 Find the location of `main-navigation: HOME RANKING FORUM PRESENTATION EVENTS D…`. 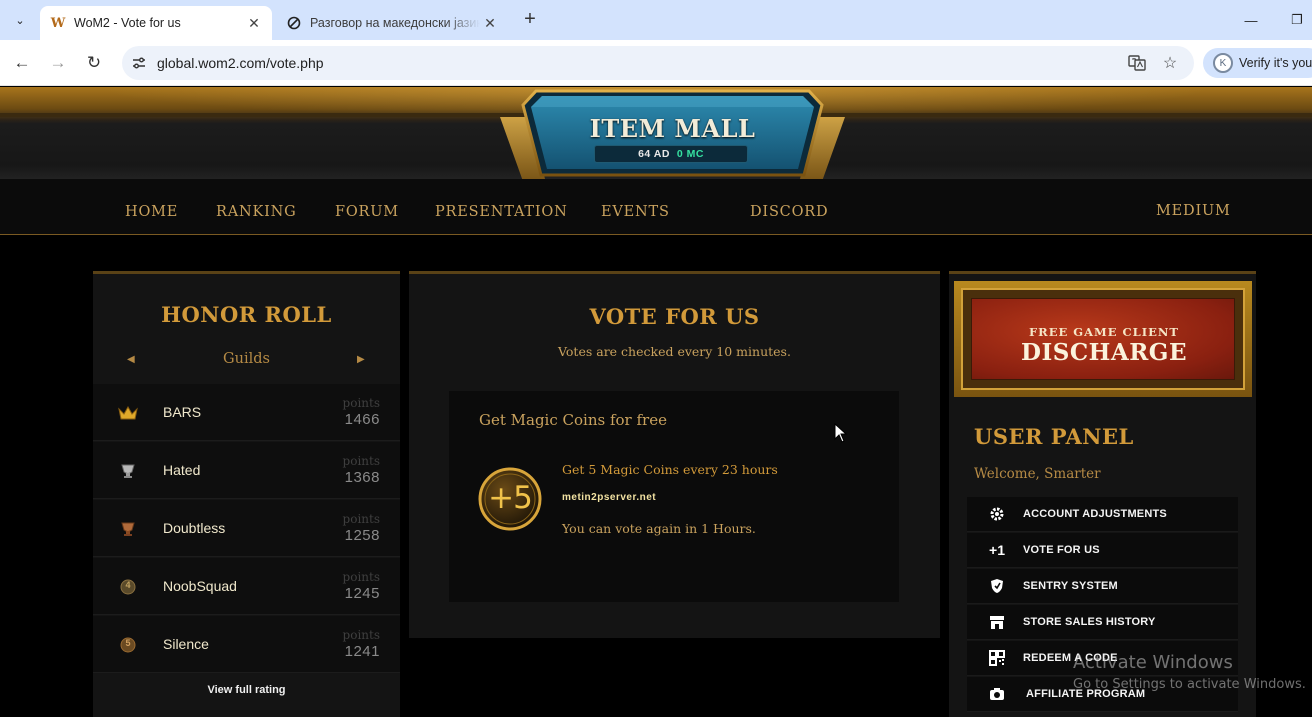

main-navigation: HOME RANKING FORUM PRESENTATION EVENTS D… is located at coordinates (656, 207).